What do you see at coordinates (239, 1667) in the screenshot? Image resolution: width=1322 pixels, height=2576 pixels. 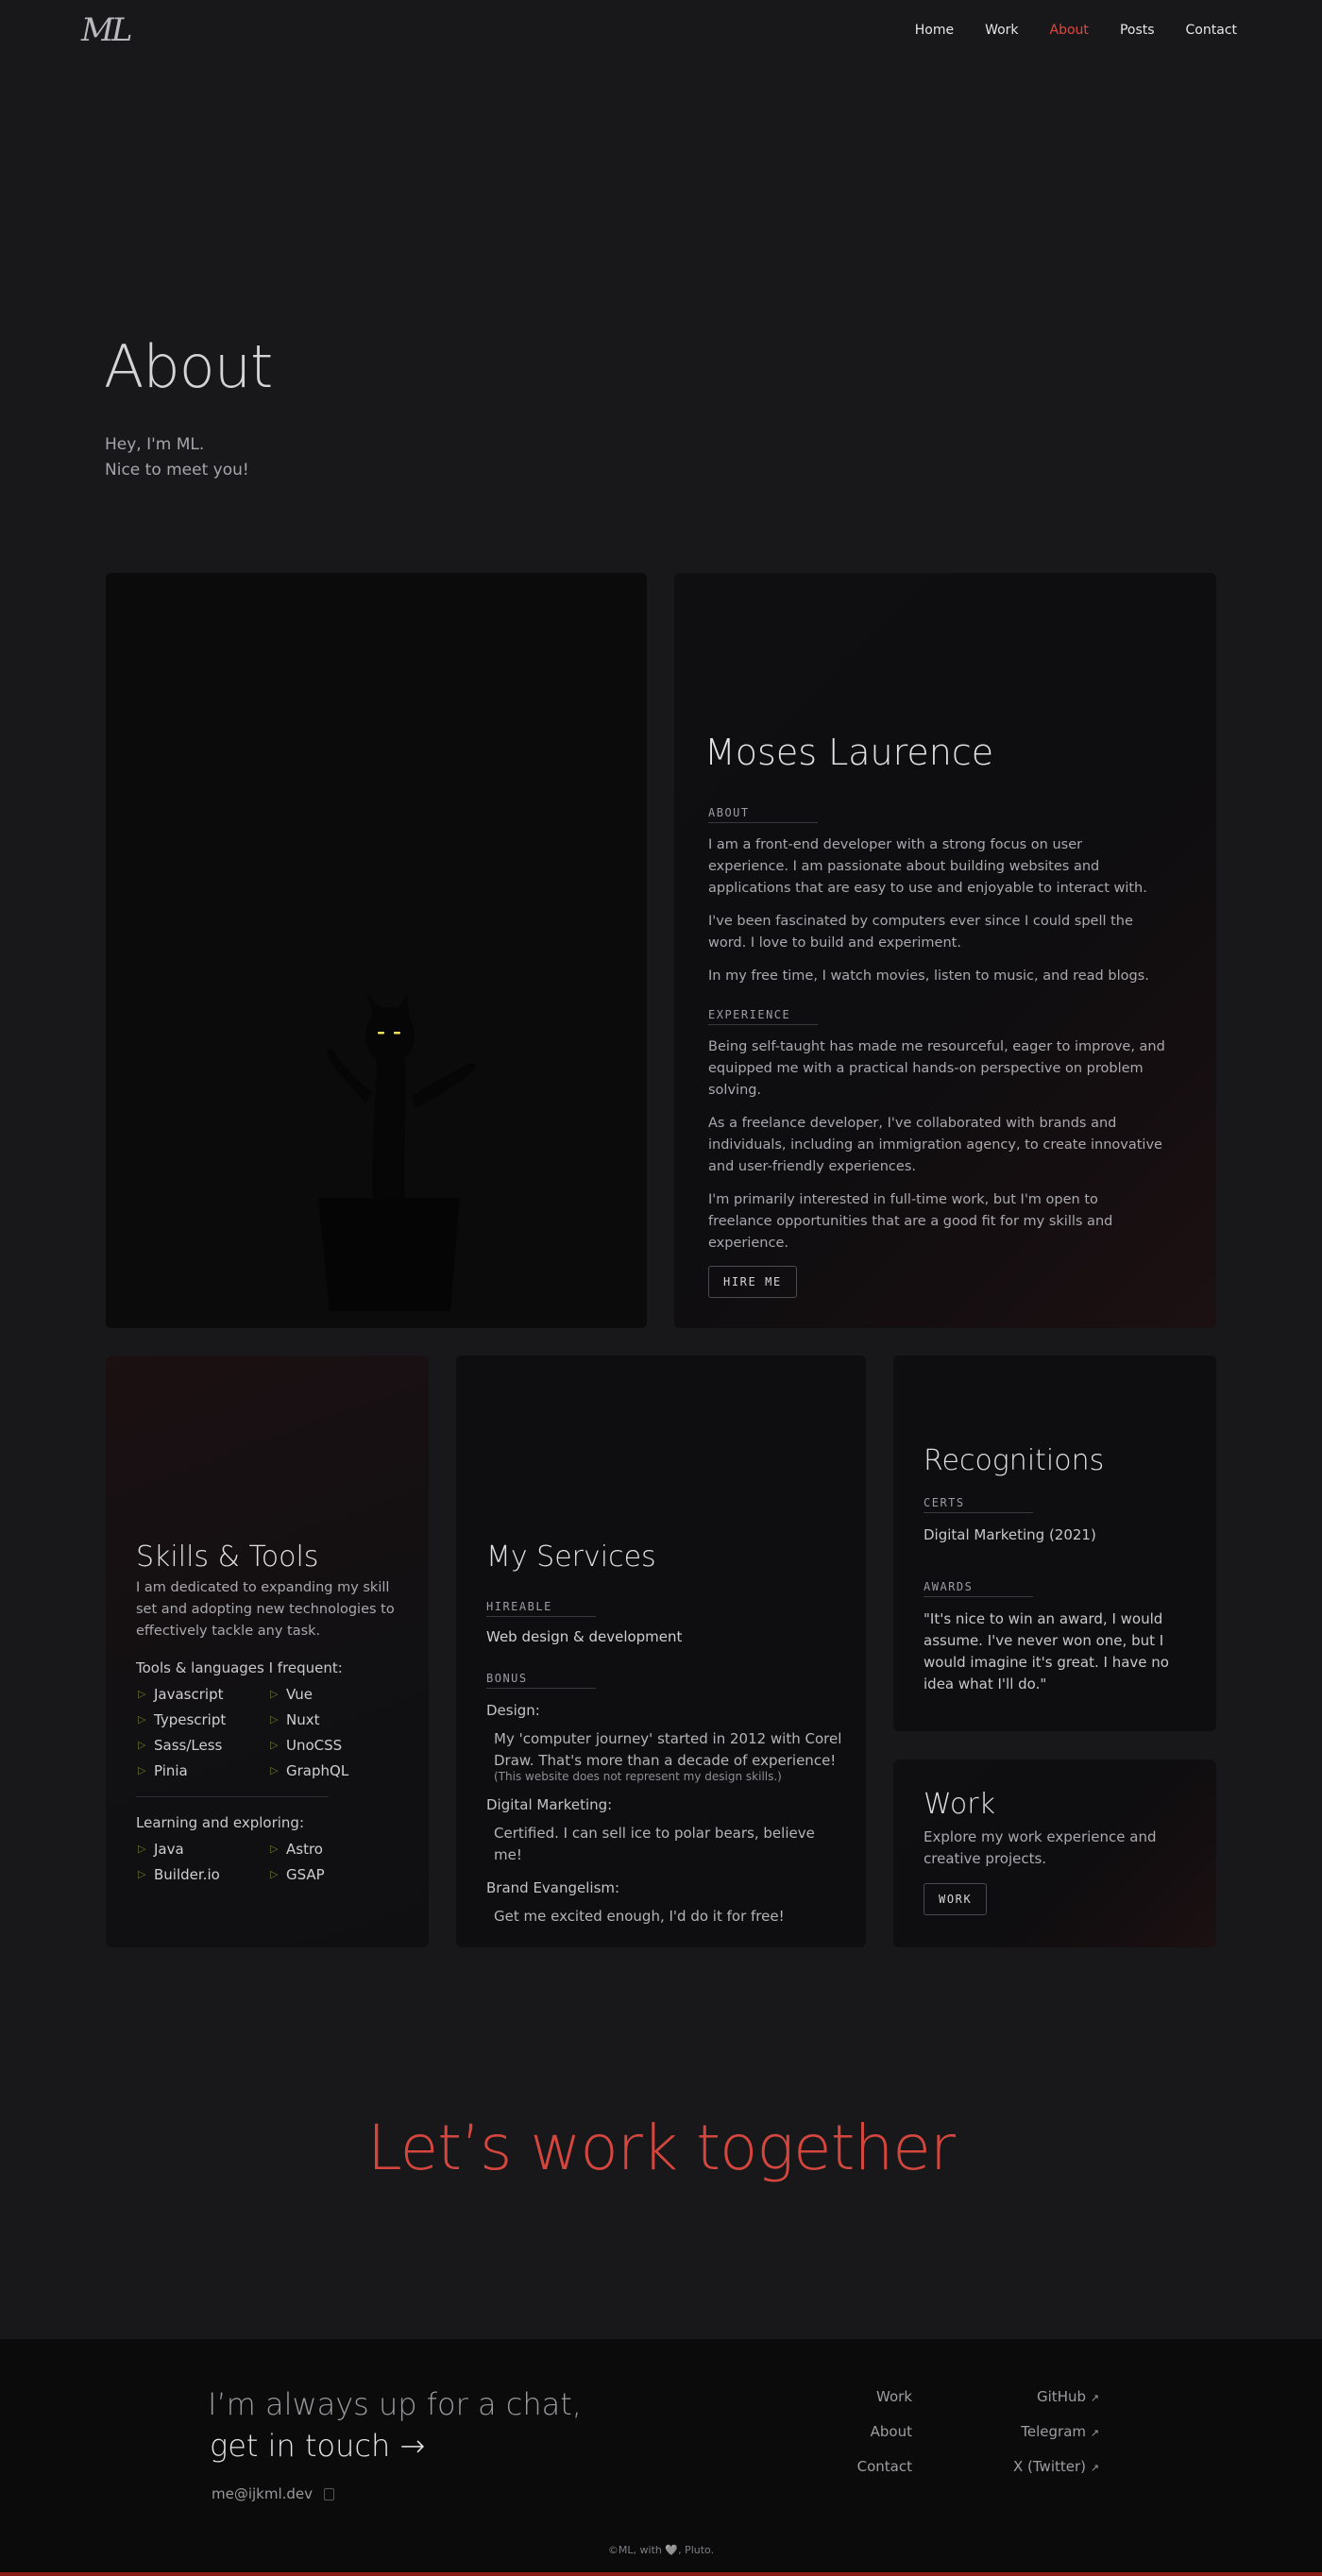 I see `frequent-tools-label: Tools & languages I frequent:` at bounding box center [239, 1667].